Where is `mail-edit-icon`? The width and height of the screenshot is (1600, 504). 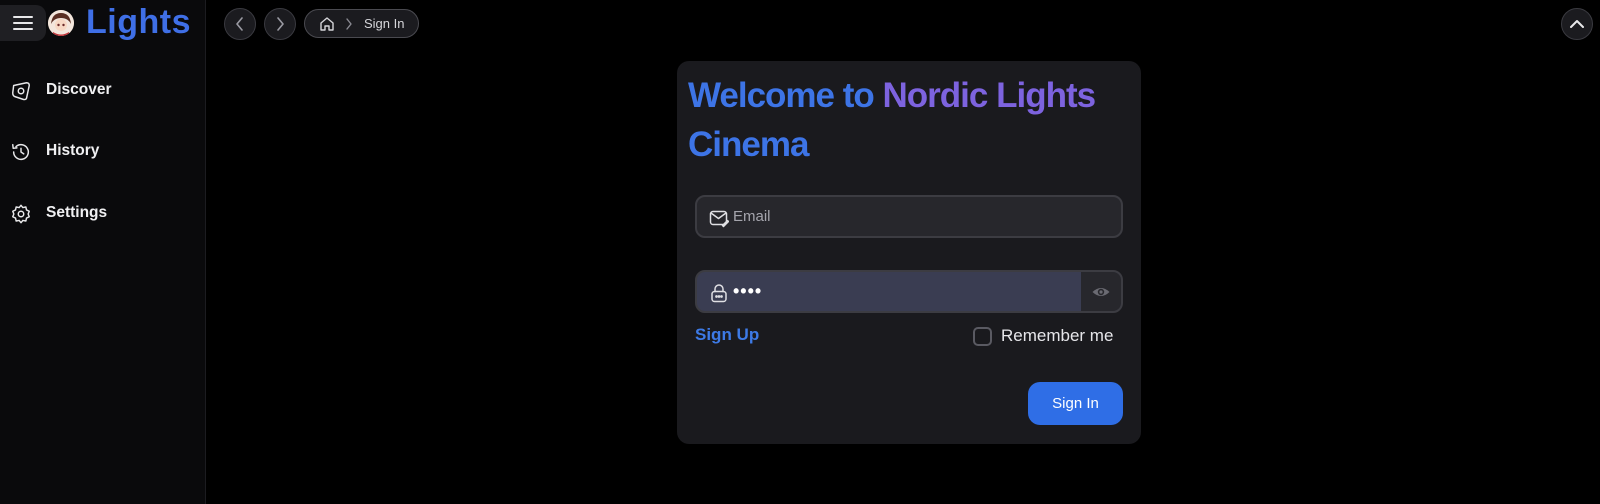
mail-edit-icon is located at coordinates (719, 219).